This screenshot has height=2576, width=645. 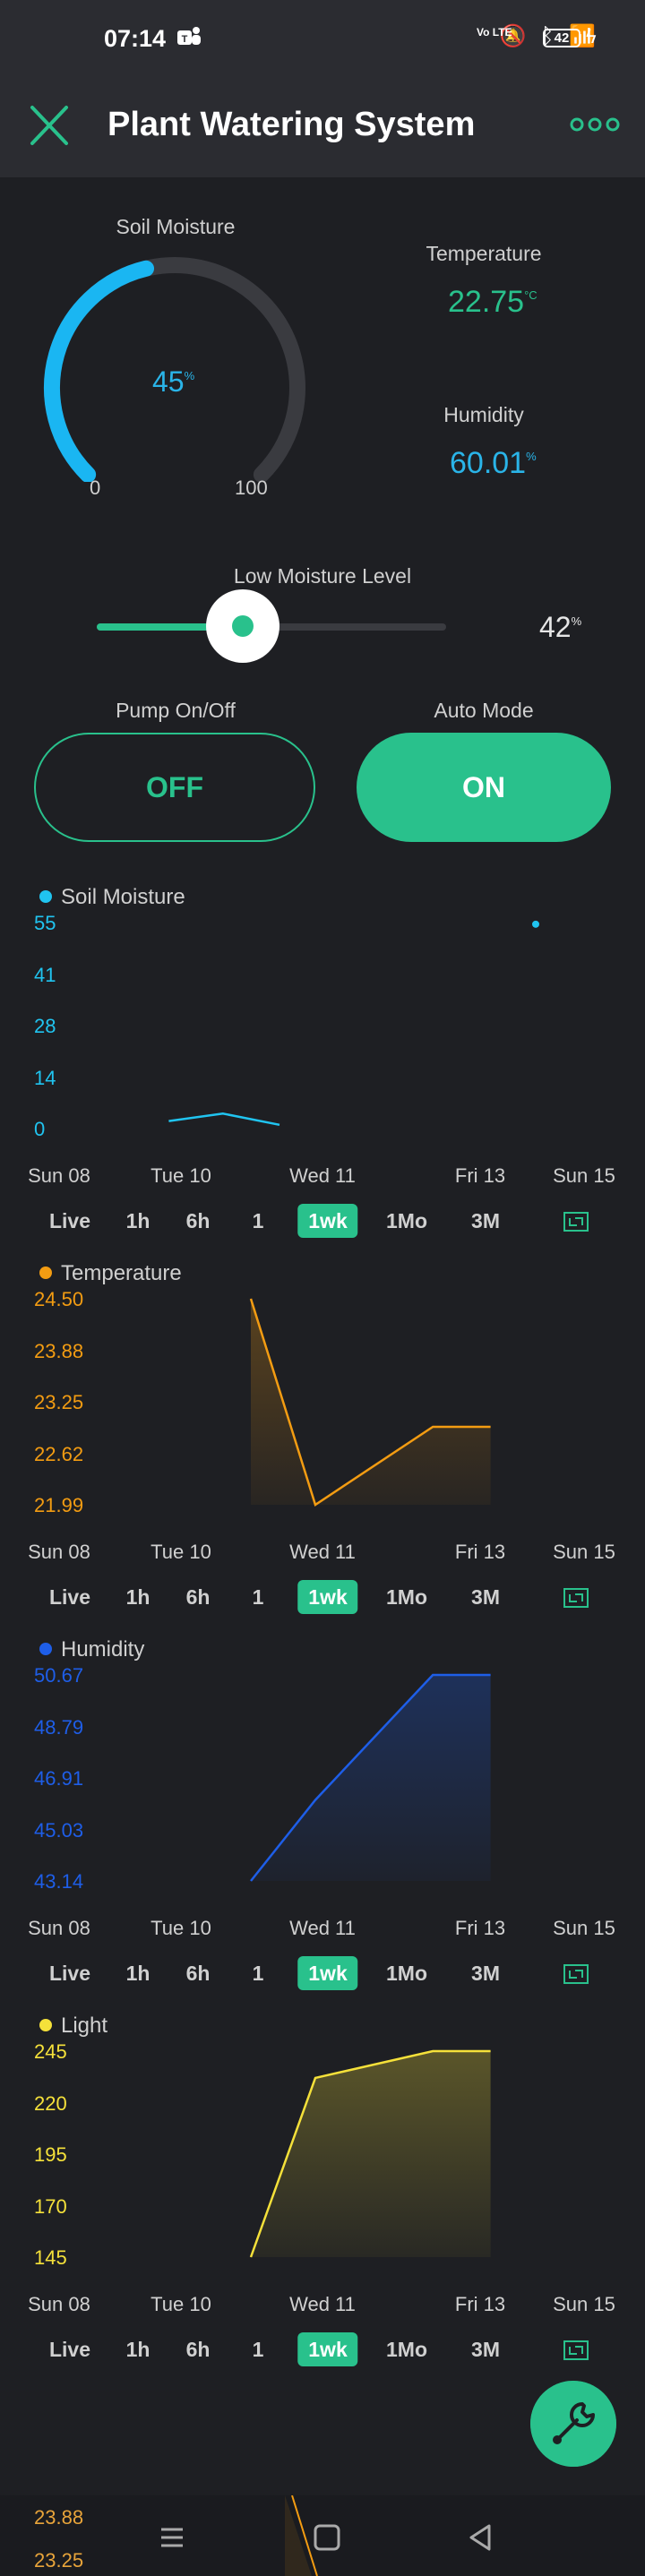 I want to click on chart-title-text: Soil Moisture, so click(x=123, y=897).